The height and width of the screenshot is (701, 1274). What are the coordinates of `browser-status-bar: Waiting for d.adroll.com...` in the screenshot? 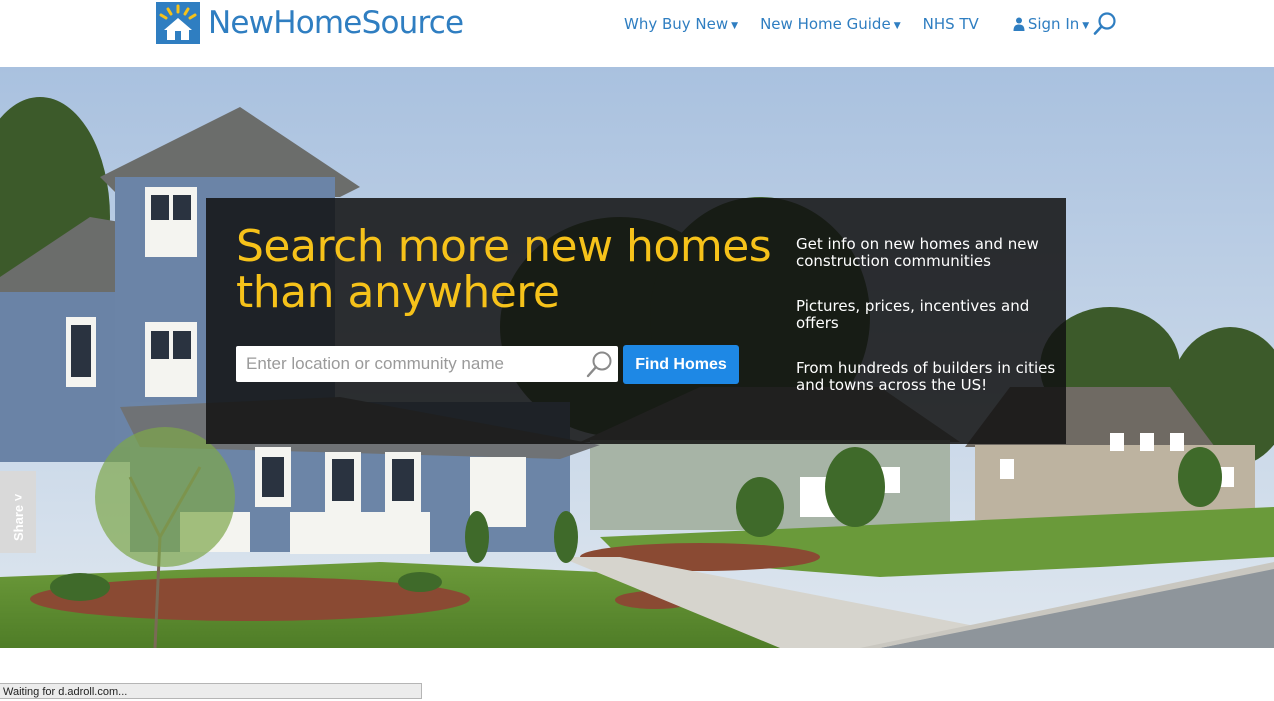 It's located at (211, 691).